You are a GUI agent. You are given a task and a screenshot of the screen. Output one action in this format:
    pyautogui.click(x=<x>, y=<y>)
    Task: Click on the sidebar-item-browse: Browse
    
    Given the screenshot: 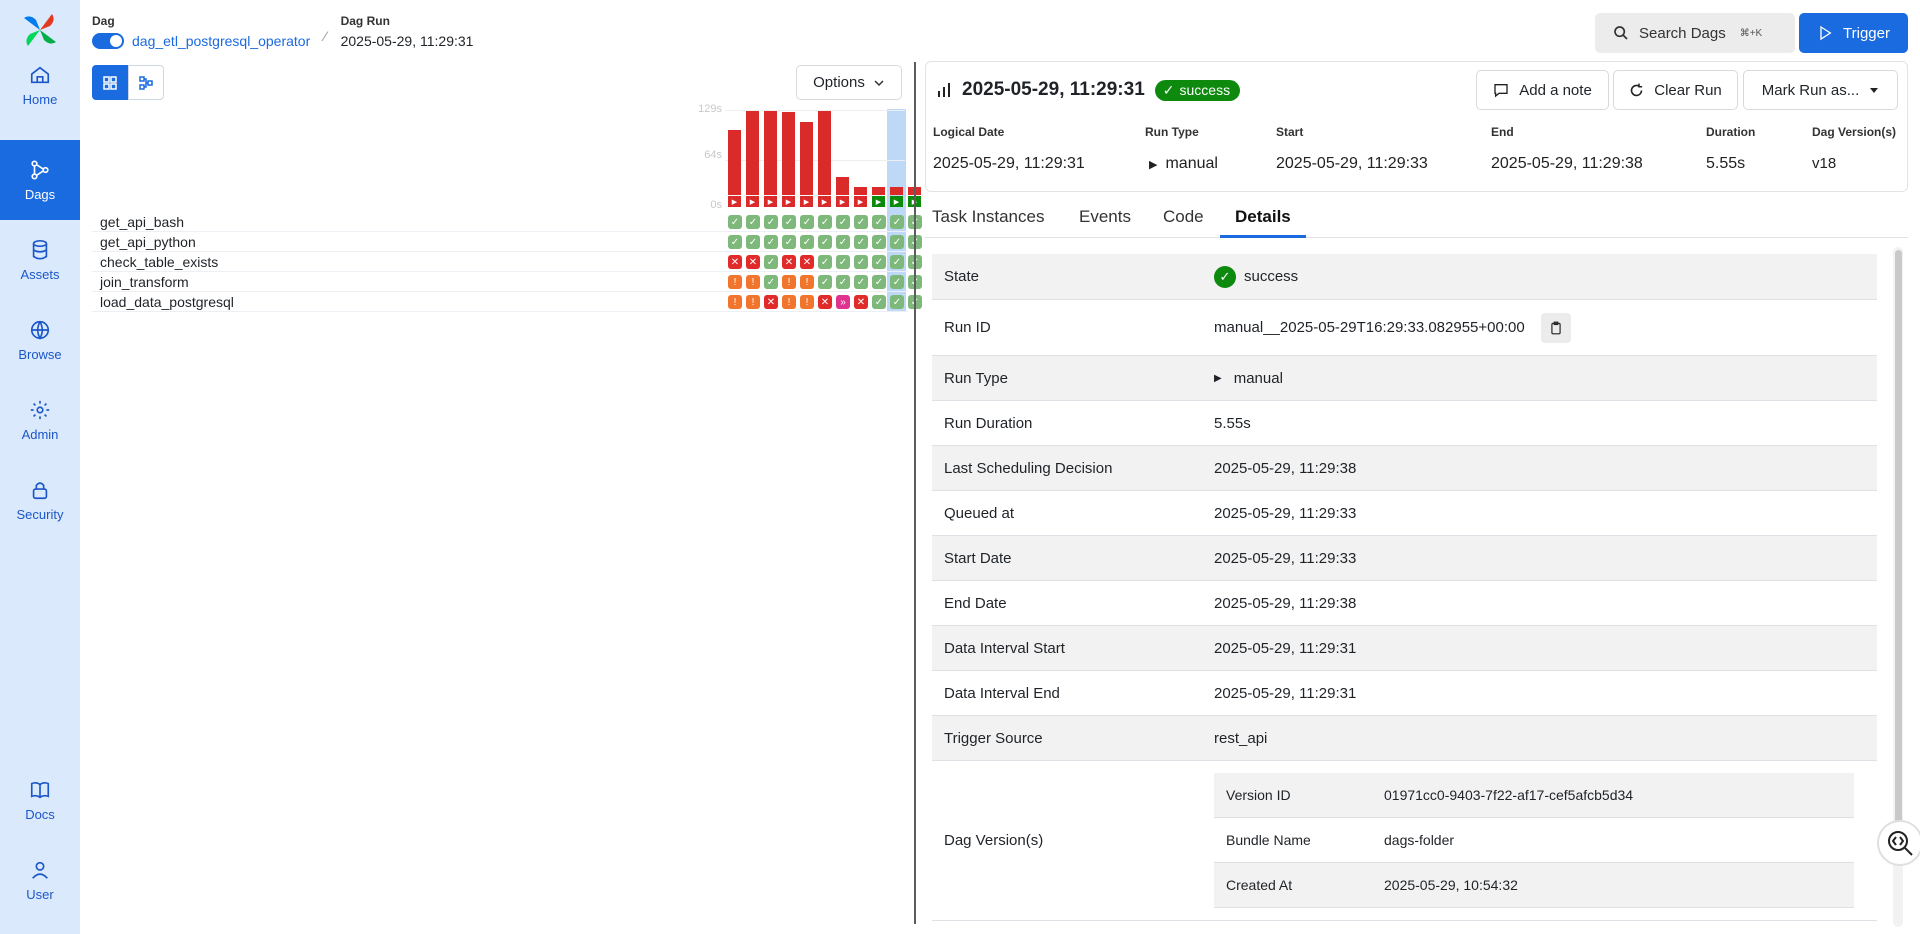 What is the action you would take?
    pyautogui.click(x=40, y=340)
    